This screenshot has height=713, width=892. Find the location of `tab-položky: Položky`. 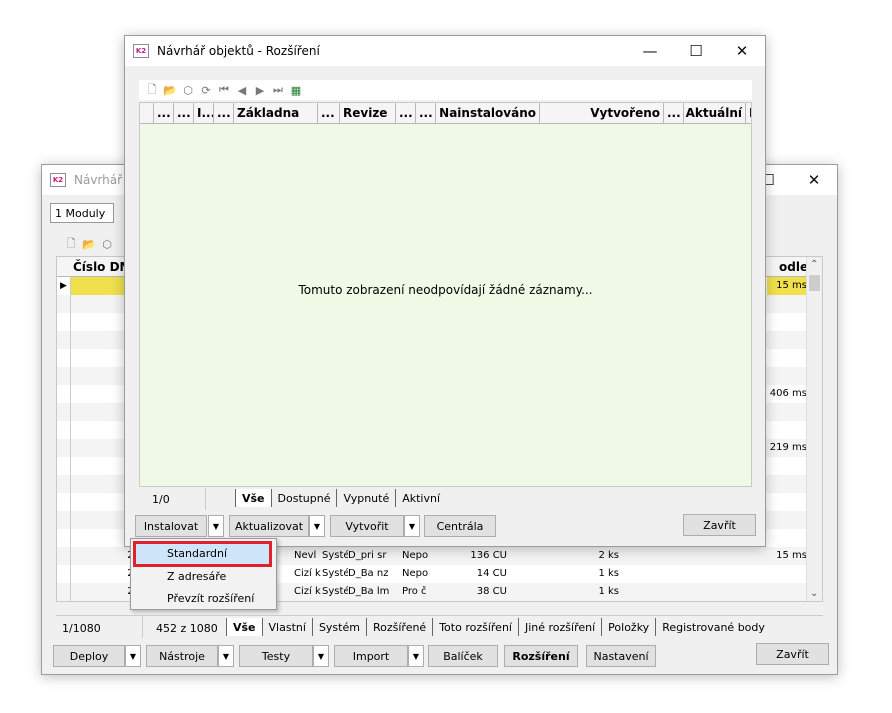

tab-položky: Položky is located at coordinates (628, 627).